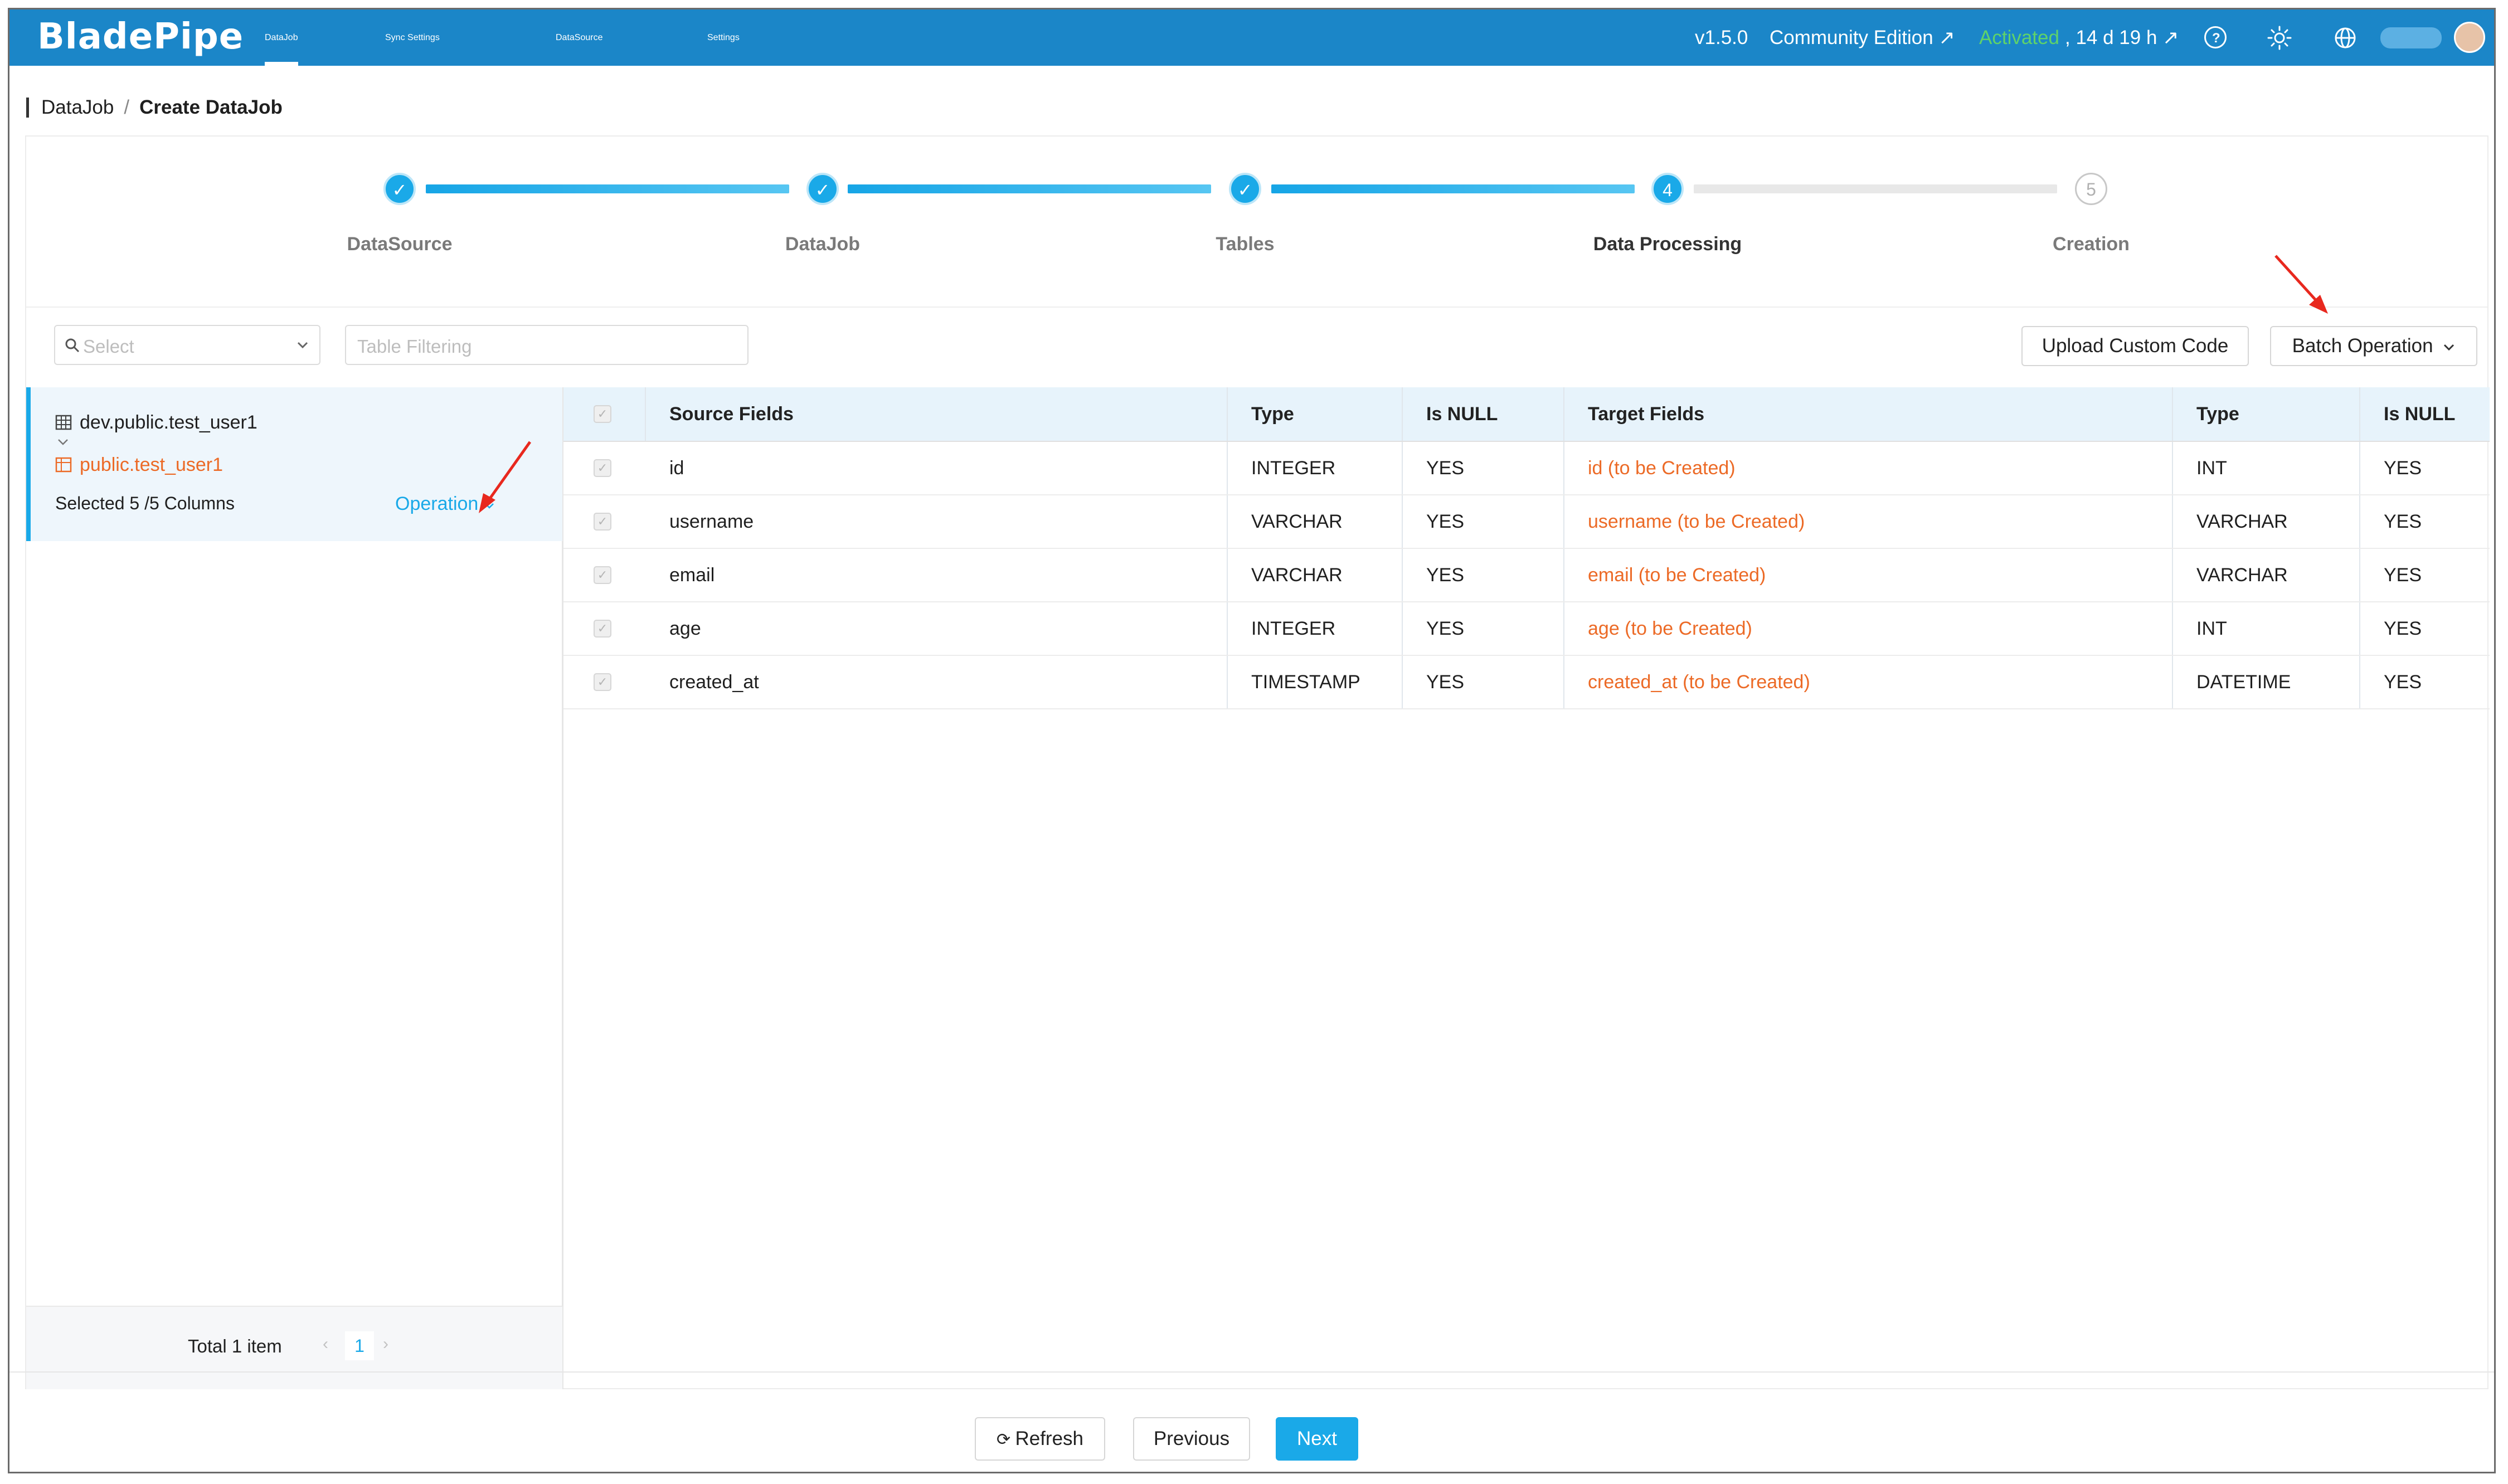 The height and width of the screenshot is (1484, 2508). Describe the element at coordinates (1667, 244) in the screenshot. I see `step-label-data-processing: Data Processing` at that location.